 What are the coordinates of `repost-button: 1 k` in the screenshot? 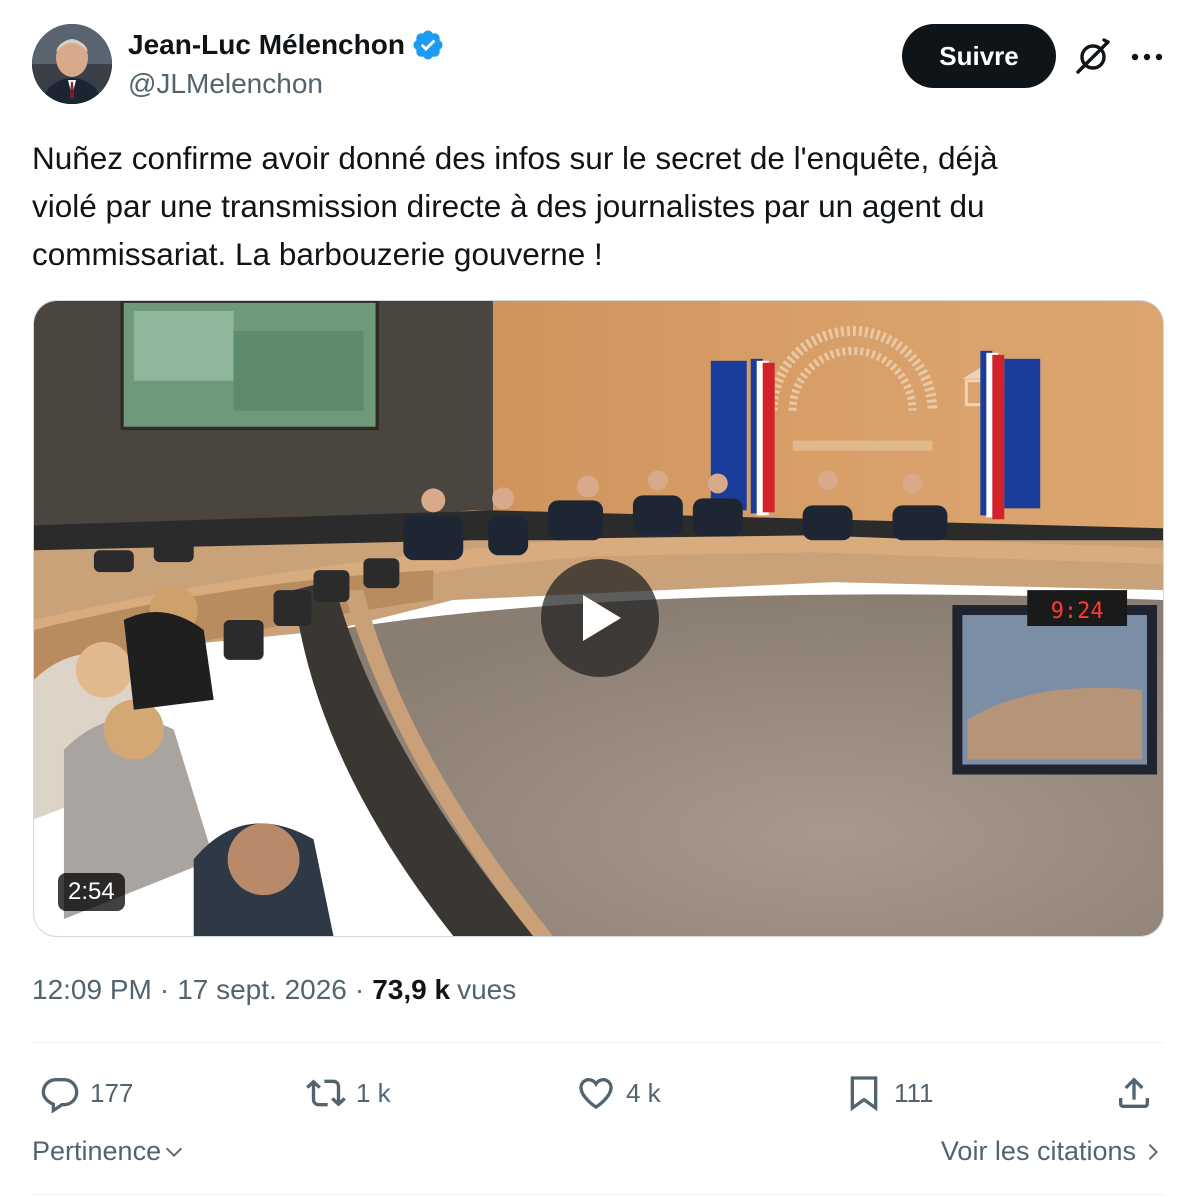 It's located at (348, 1093).